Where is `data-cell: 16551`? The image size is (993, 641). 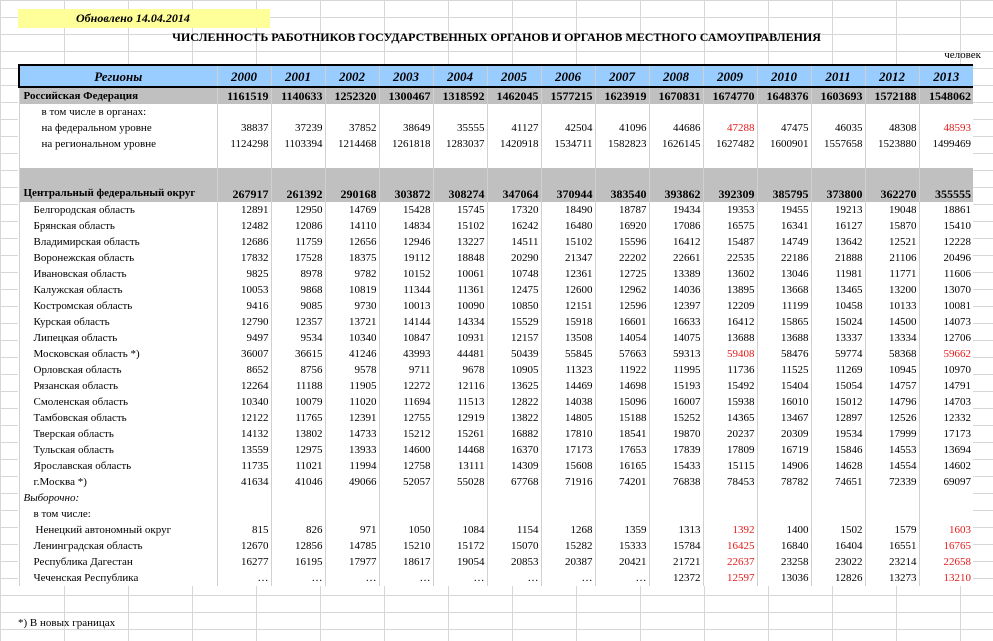
data-cell: 16551 is located at coordinates (891, 546).